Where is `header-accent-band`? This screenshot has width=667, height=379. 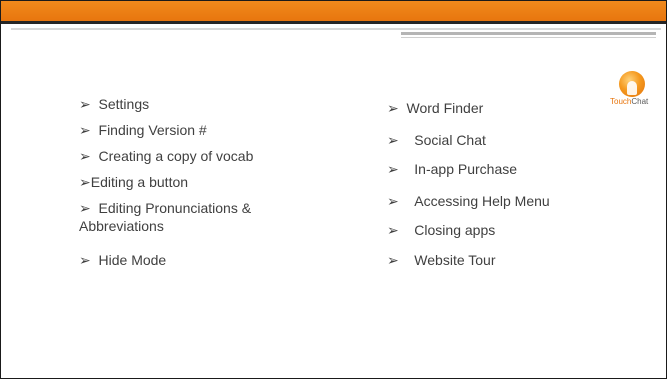
header-accent-band is located at coordinates (333, 11).